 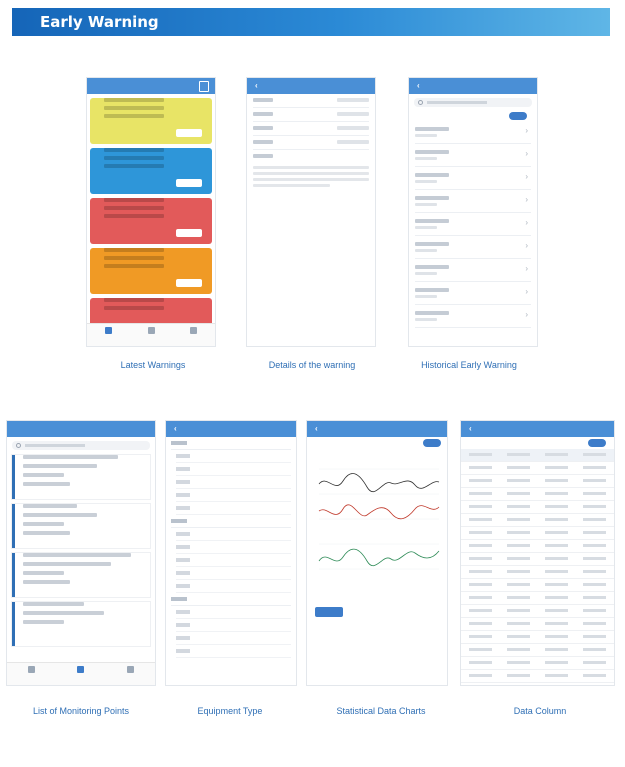 What do you see at coordinates (537, 455) in the screenshot?
I see `table-header` at bounding box center [537, 455].